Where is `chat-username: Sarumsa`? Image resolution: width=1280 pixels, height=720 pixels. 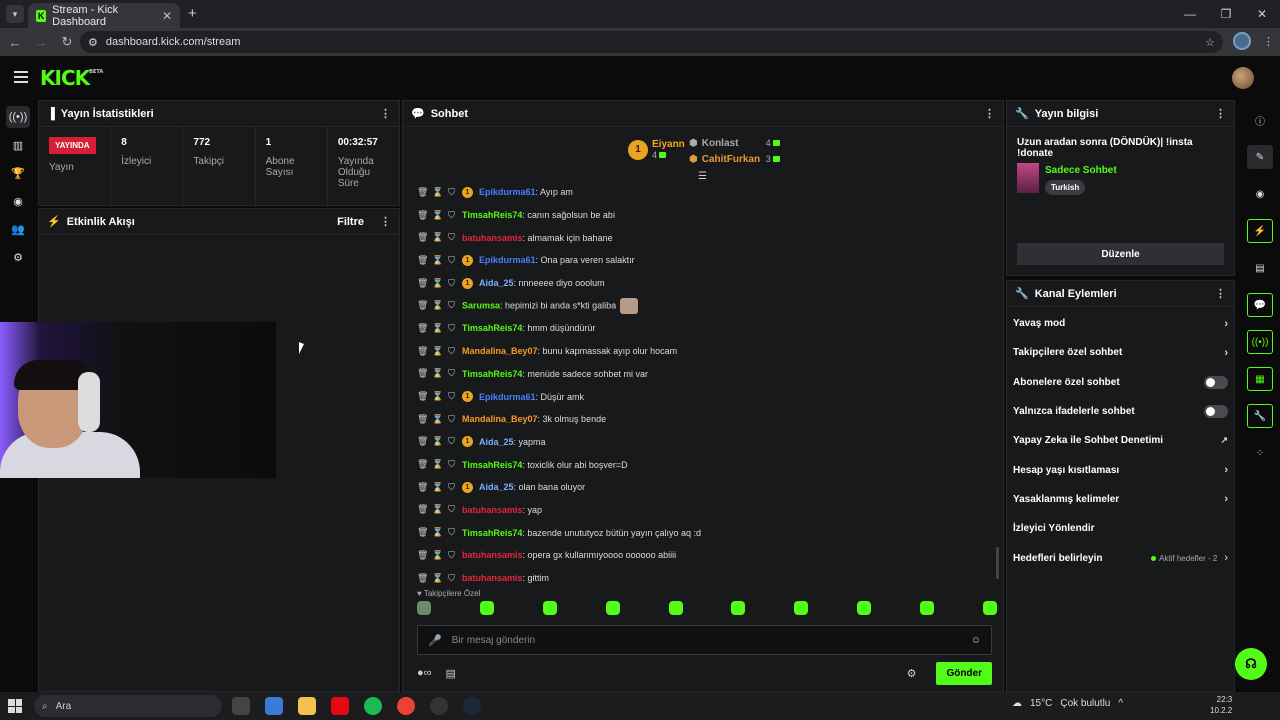 chat-username: Sarumsa is located at coordinates (481, 305).